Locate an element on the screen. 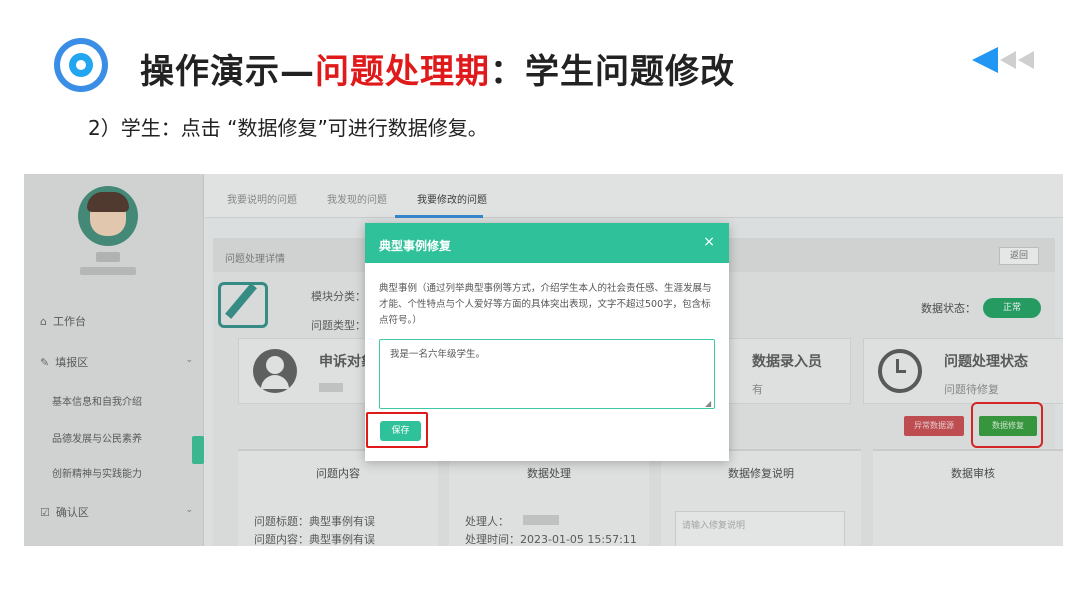 Image resolution: width=1080 pixels, height=608 pixels. slide-subtitle: 2）学生：点击 “数据修复”可进行数据修复。 is located at coordinates (288, 128).